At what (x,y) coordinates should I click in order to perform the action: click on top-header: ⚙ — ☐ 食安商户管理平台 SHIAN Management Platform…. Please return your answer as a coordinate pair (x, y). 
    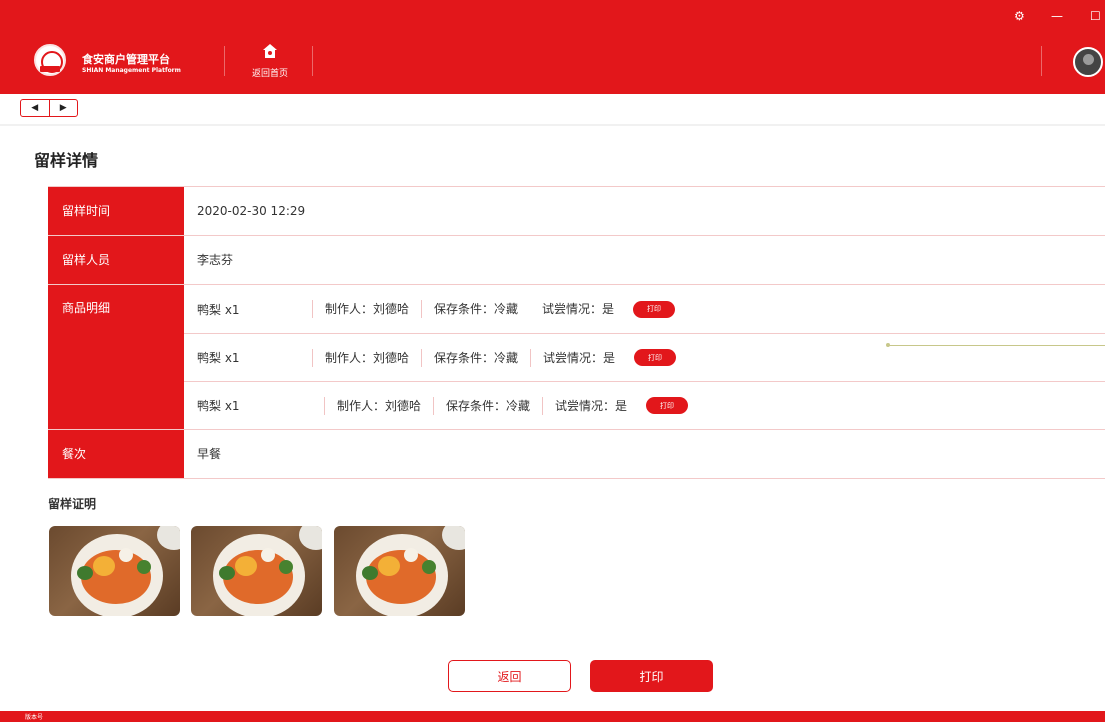
    Looking at the image, I should click on (552, 47).